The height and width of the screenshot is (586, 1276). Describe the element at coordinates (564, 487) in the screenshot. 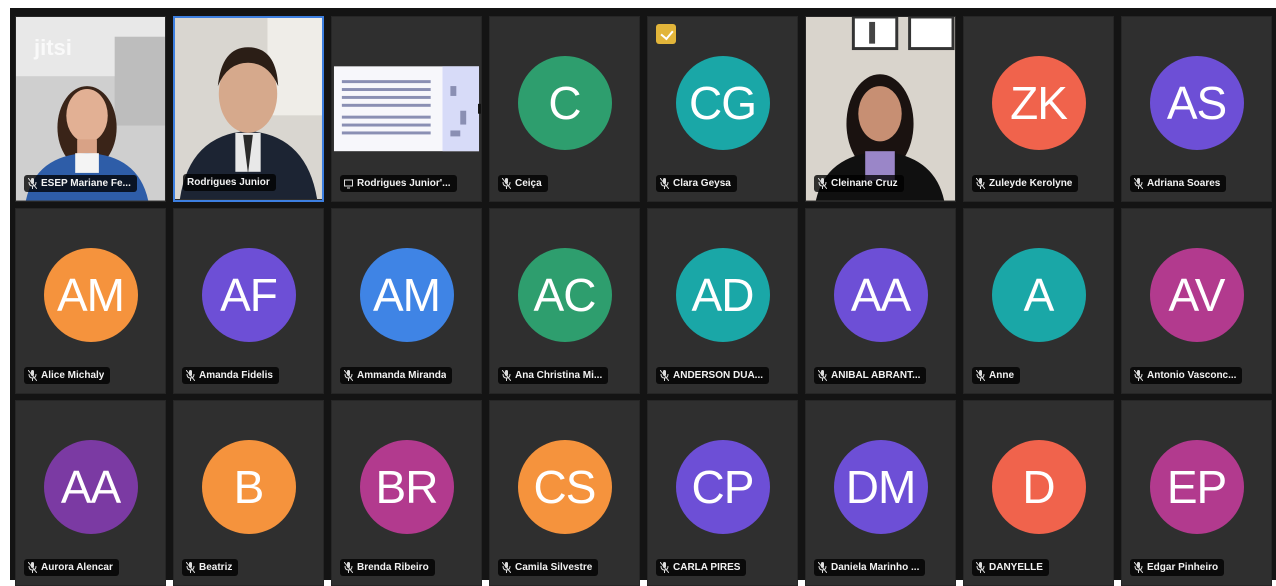

I see `participant-avatar: CS` at that location.